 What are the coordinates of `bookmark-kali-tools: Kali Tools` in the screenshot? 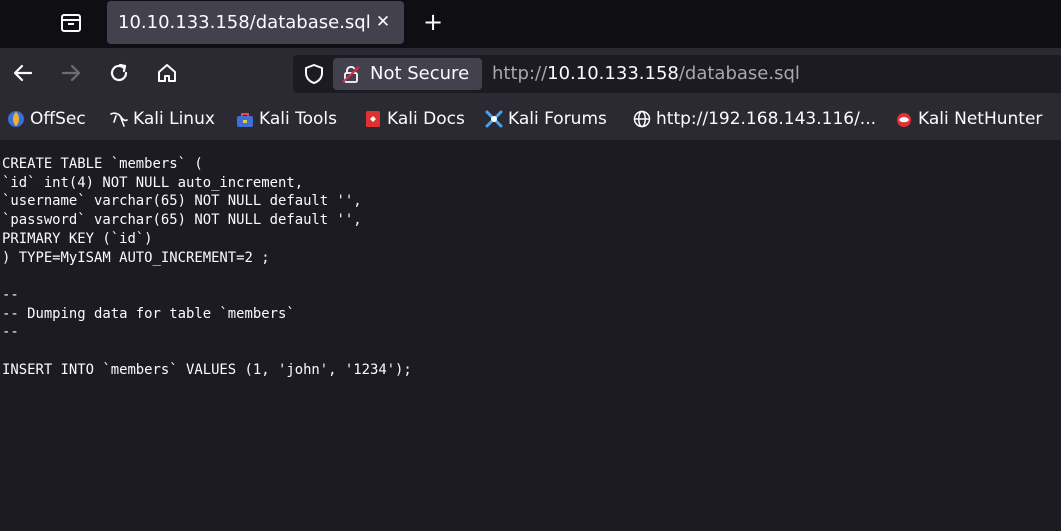 It's located at (286, 119).